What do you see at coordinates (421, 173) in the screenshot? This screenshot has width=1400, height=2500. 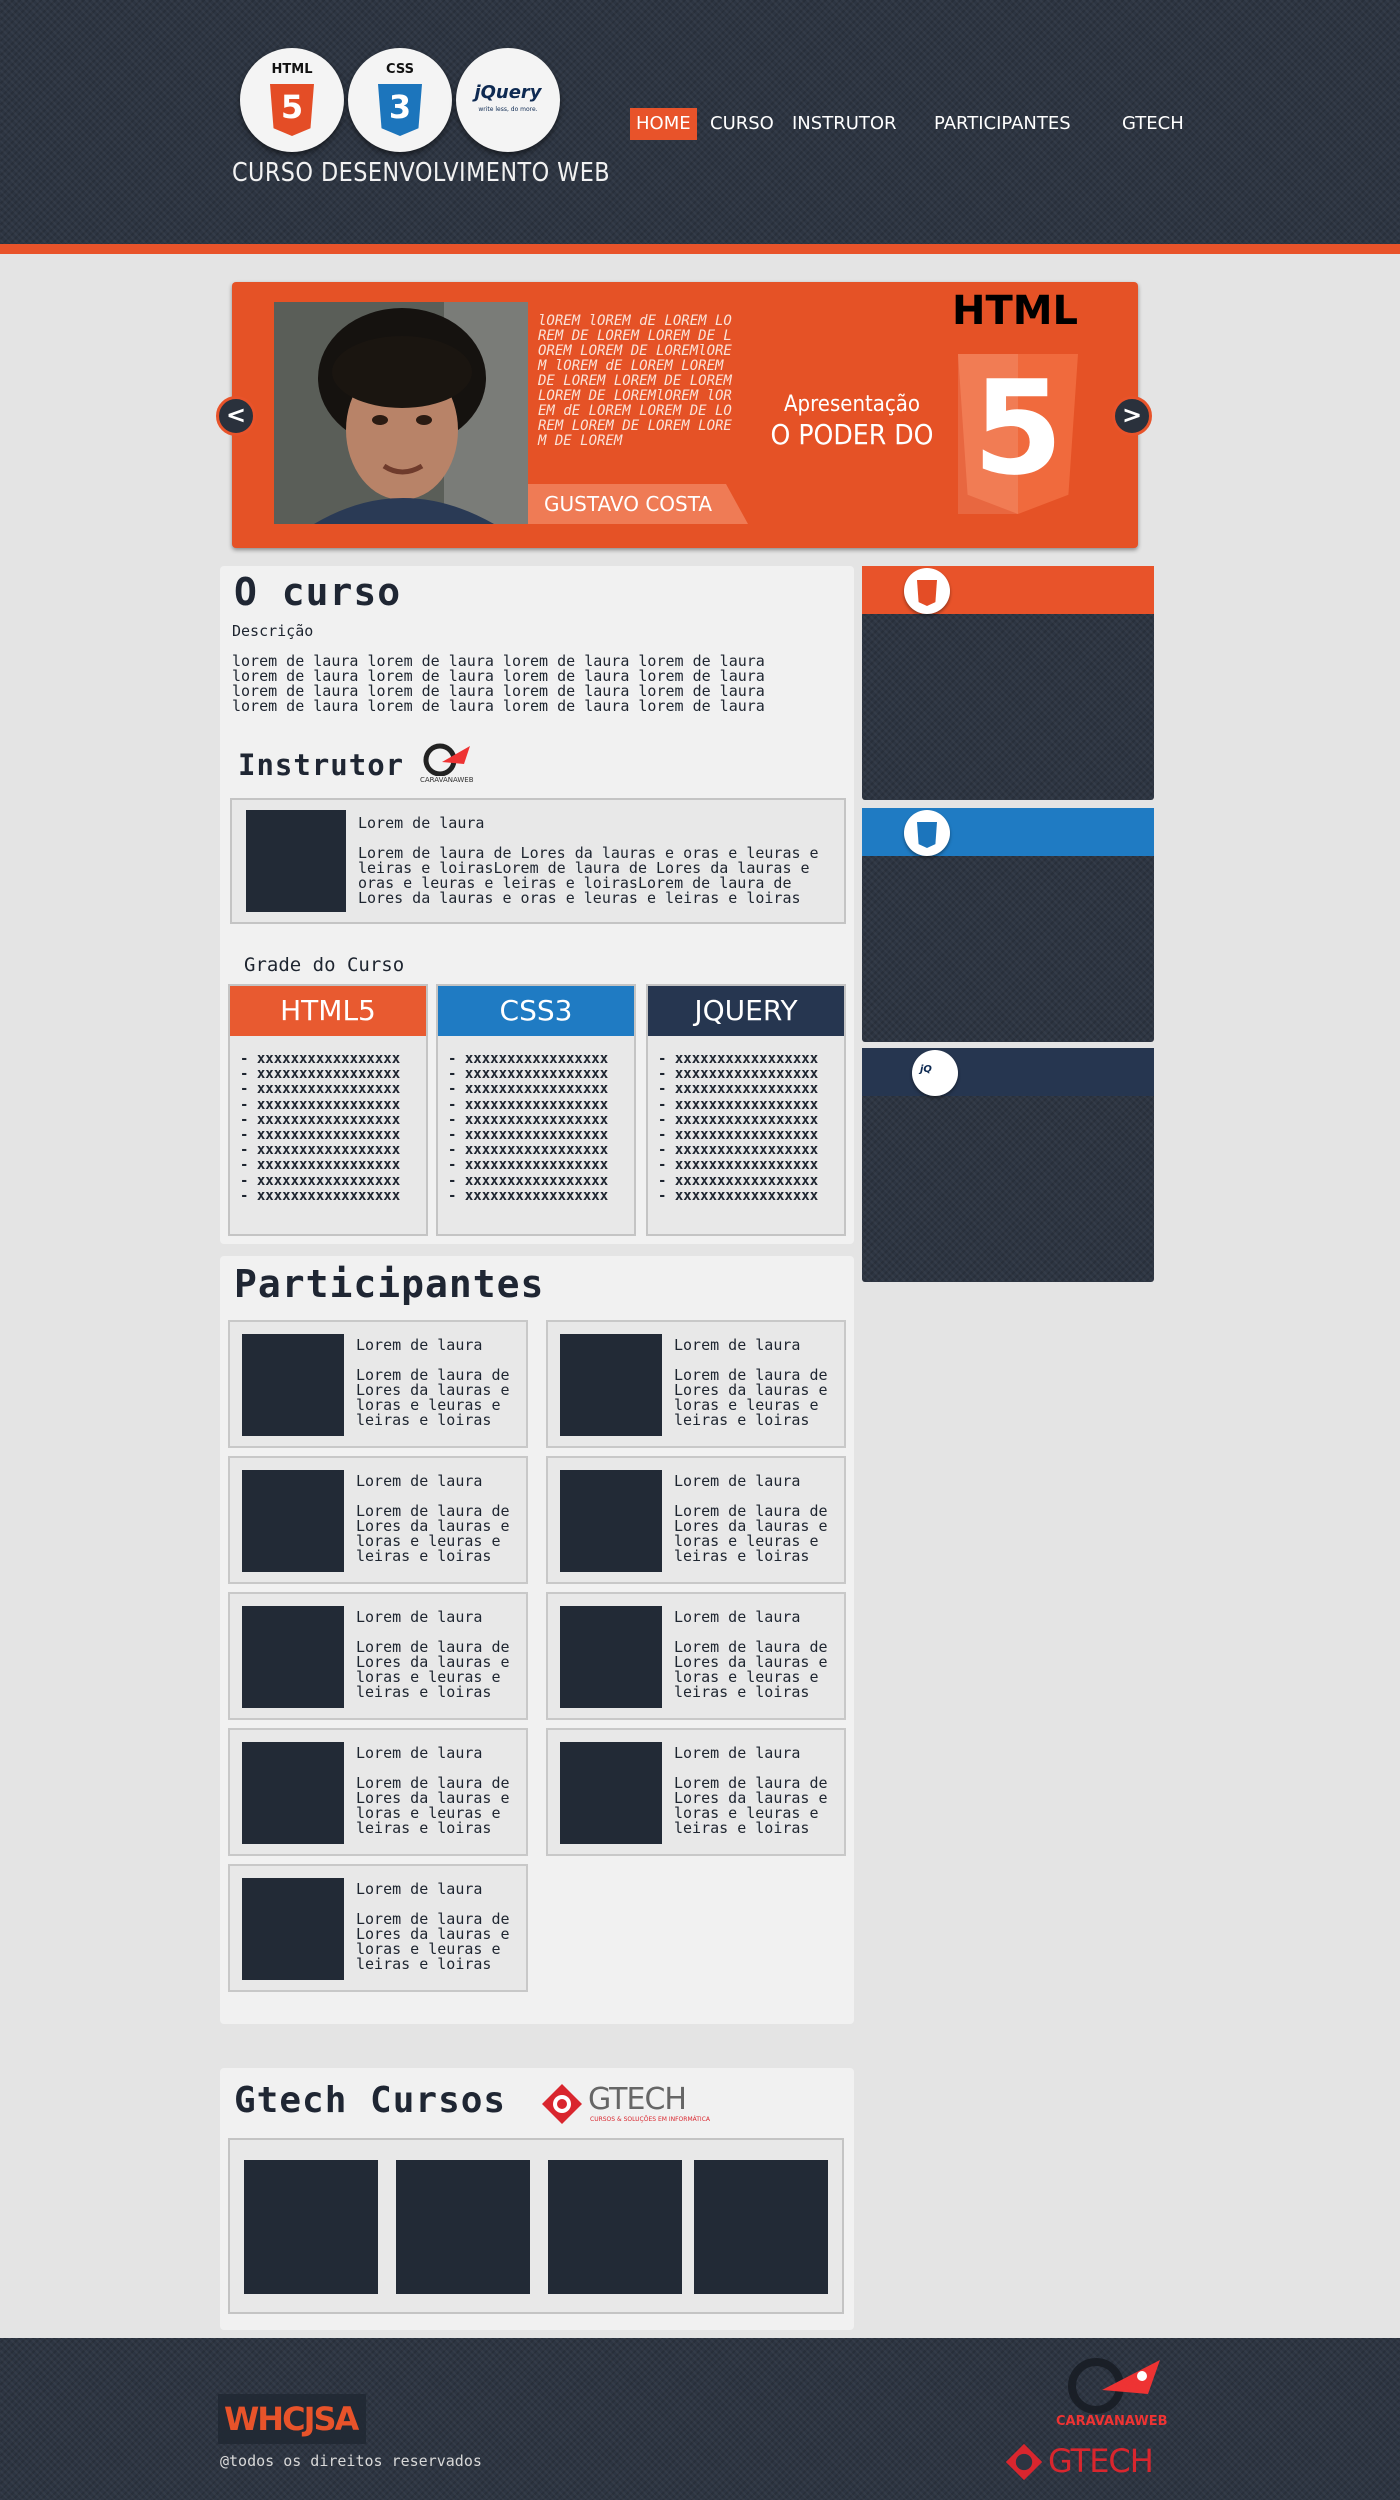 I see `site-title: CURSO DESENVOLVIMENTO WEB` at bounding box center [421, 173].